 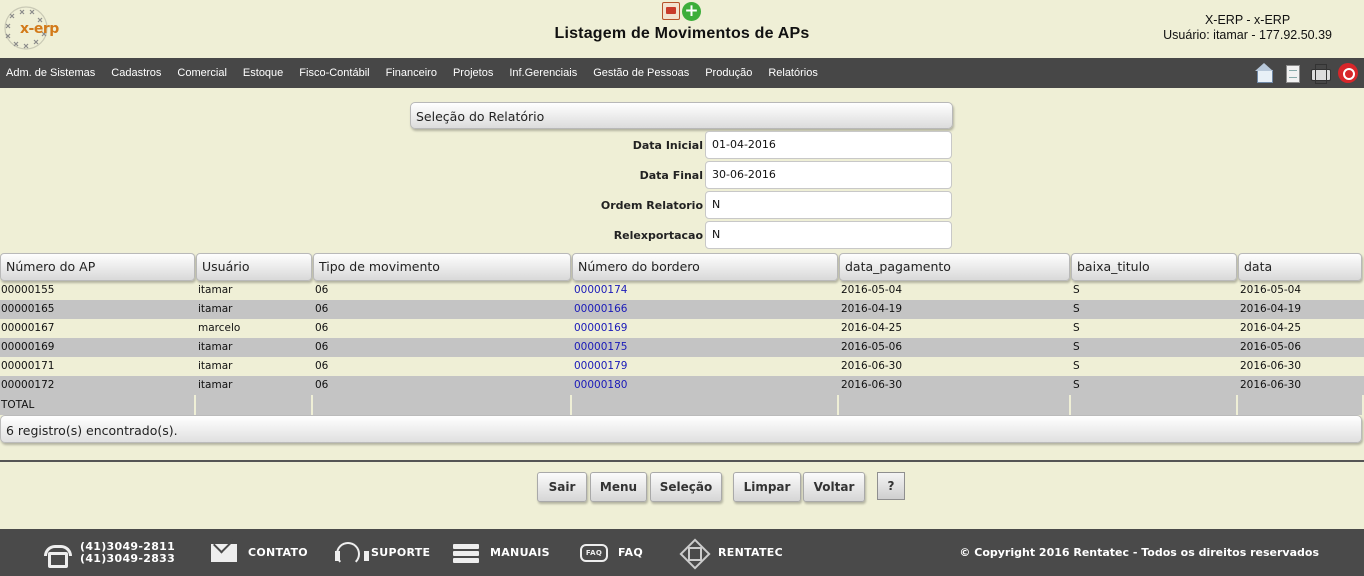 What do you see at coordinates (705, 267) in the screenshot?
I see `column-header-numero-bordero: Número do bordero` at bounding box center [705, 267].